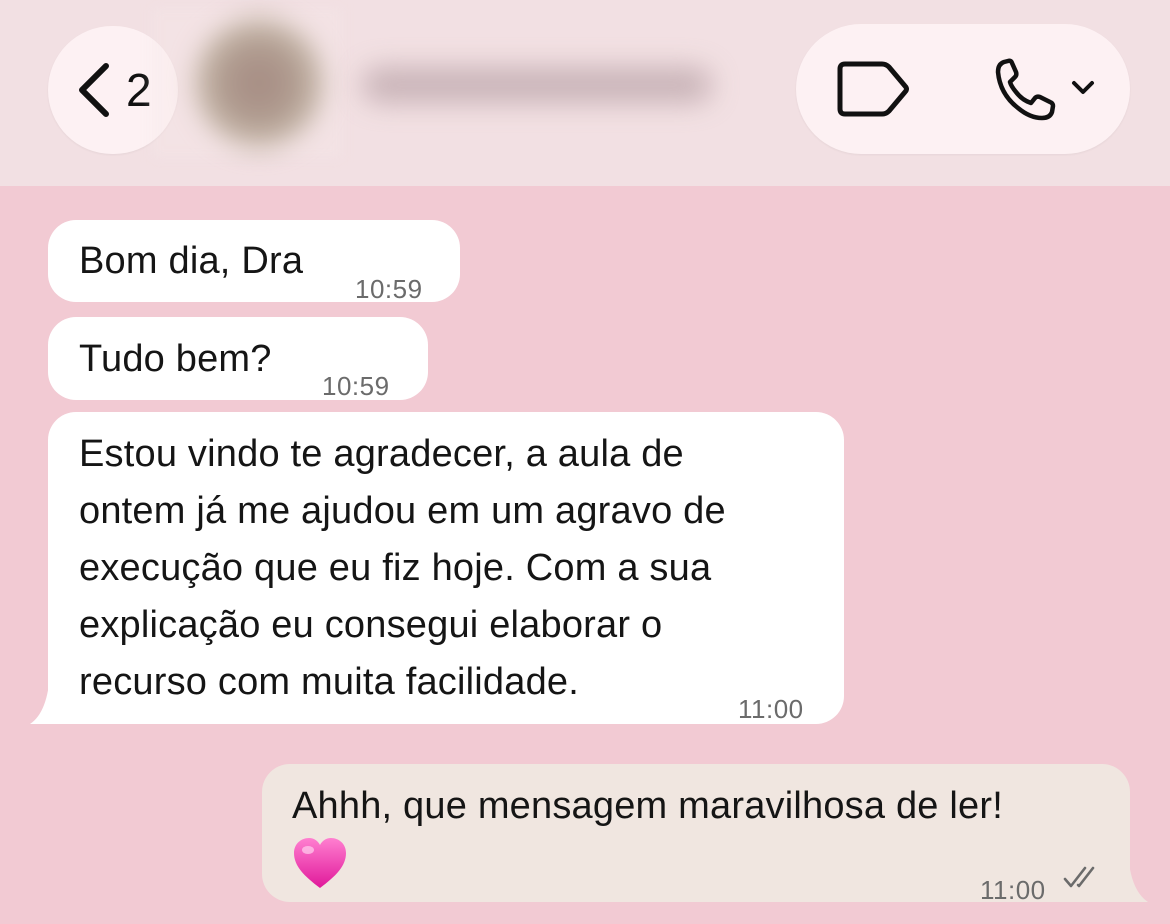 This screenshot has width=1170, height=924. What do you see at coordinates (647, 806) in the screenshot?
I see `message-text: Ahhh, que mensagem maravilhosa de ler!` at bounding box center [647, 806].